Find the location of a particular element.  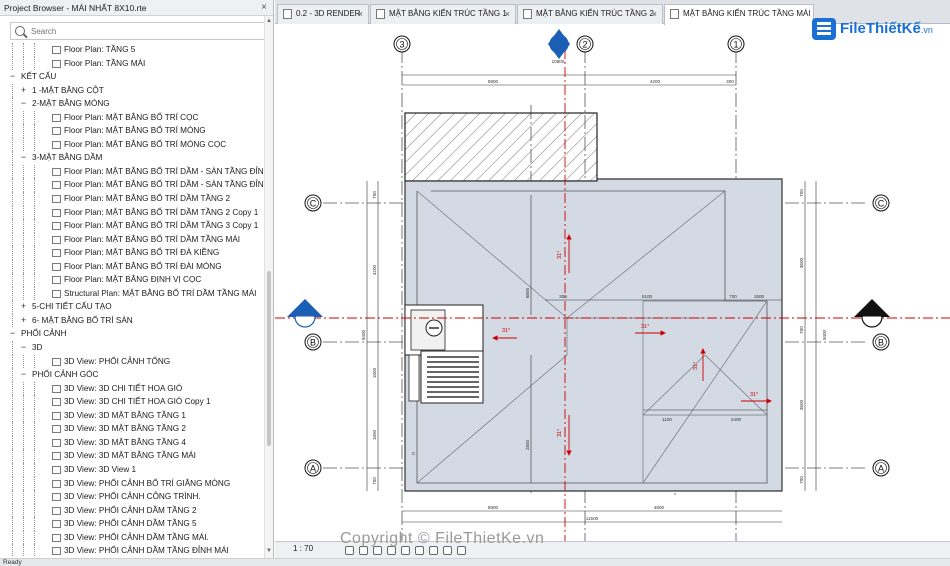

grid-bubble-1: 1 is located at coordinates (736, 44).